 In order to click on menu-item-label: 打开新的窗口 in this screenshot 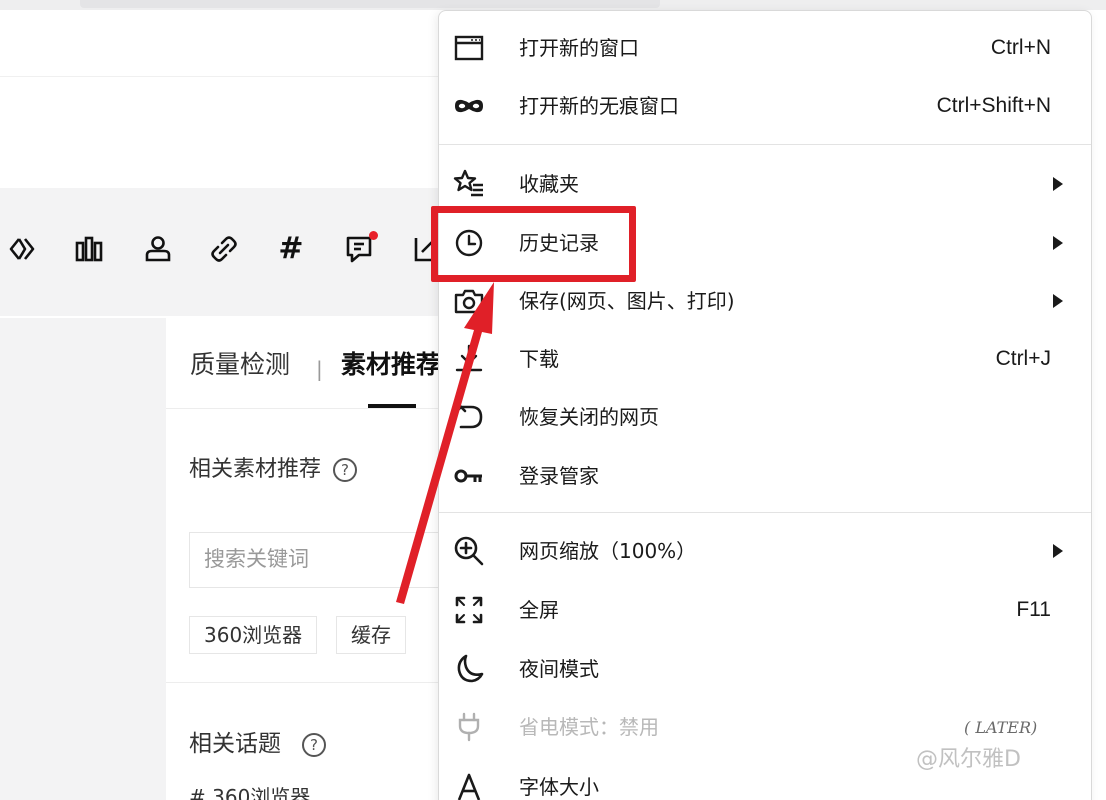, I will do `click(579, 48)`.